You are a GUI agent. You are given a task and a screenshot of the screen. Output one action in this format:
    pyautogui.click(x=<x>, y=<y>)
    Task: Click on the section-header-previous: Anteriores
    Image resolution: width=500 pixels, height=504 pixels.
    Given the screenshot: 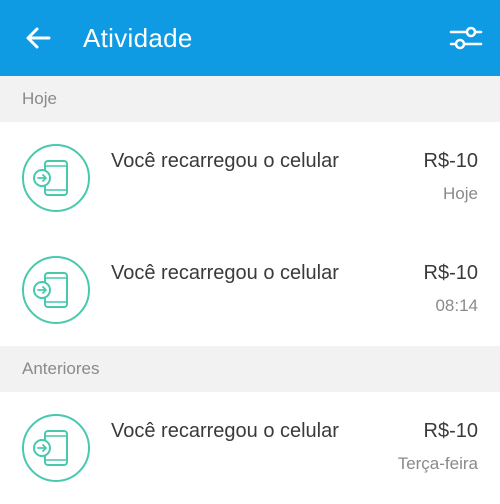 What is the action you would take?
    pyautogui.click(x=250, y=369)
    